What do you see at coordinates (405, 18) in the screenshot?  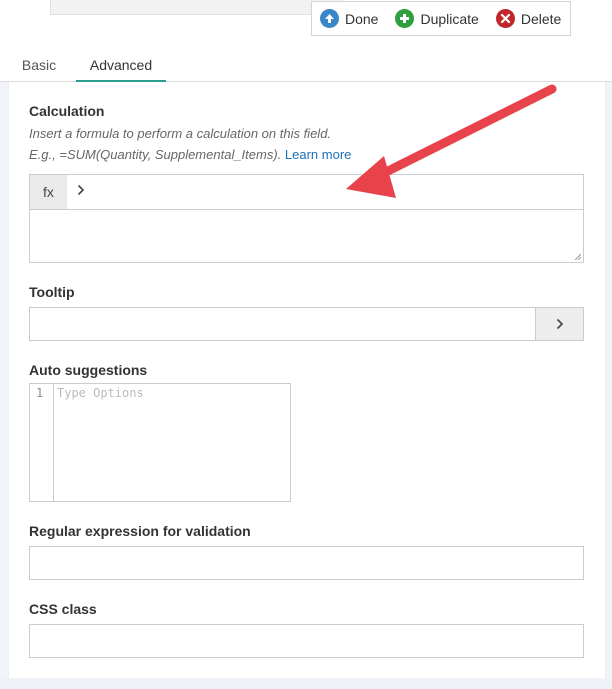 I see `plus-circle-icon` at bounding box center [405, 18].